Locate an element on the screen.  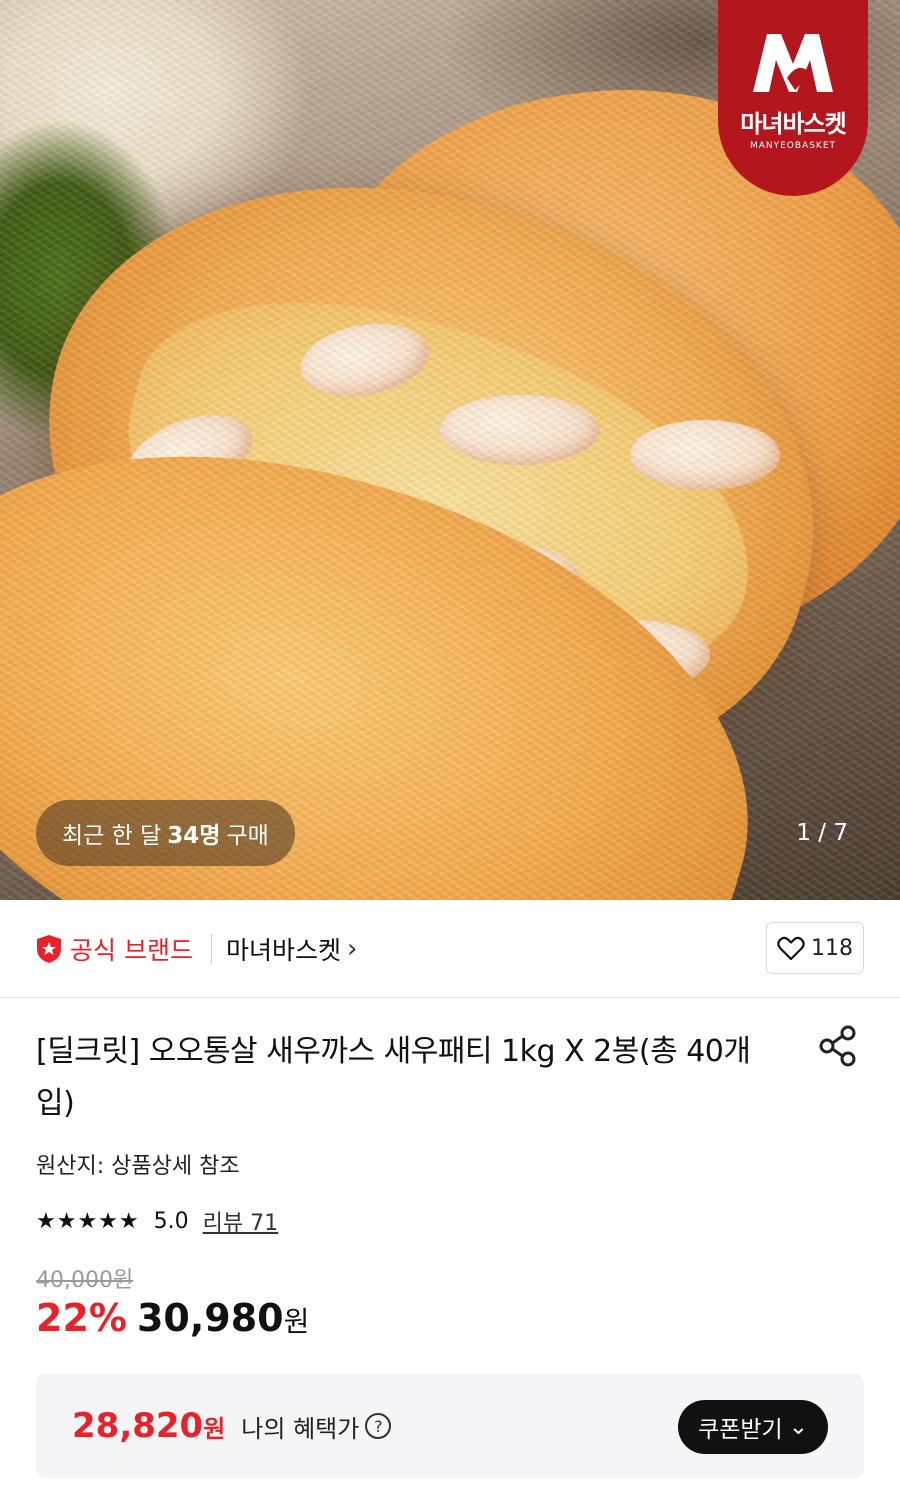
coupon-label: 쿠폰받기 is located at coordinates (740, 1430).